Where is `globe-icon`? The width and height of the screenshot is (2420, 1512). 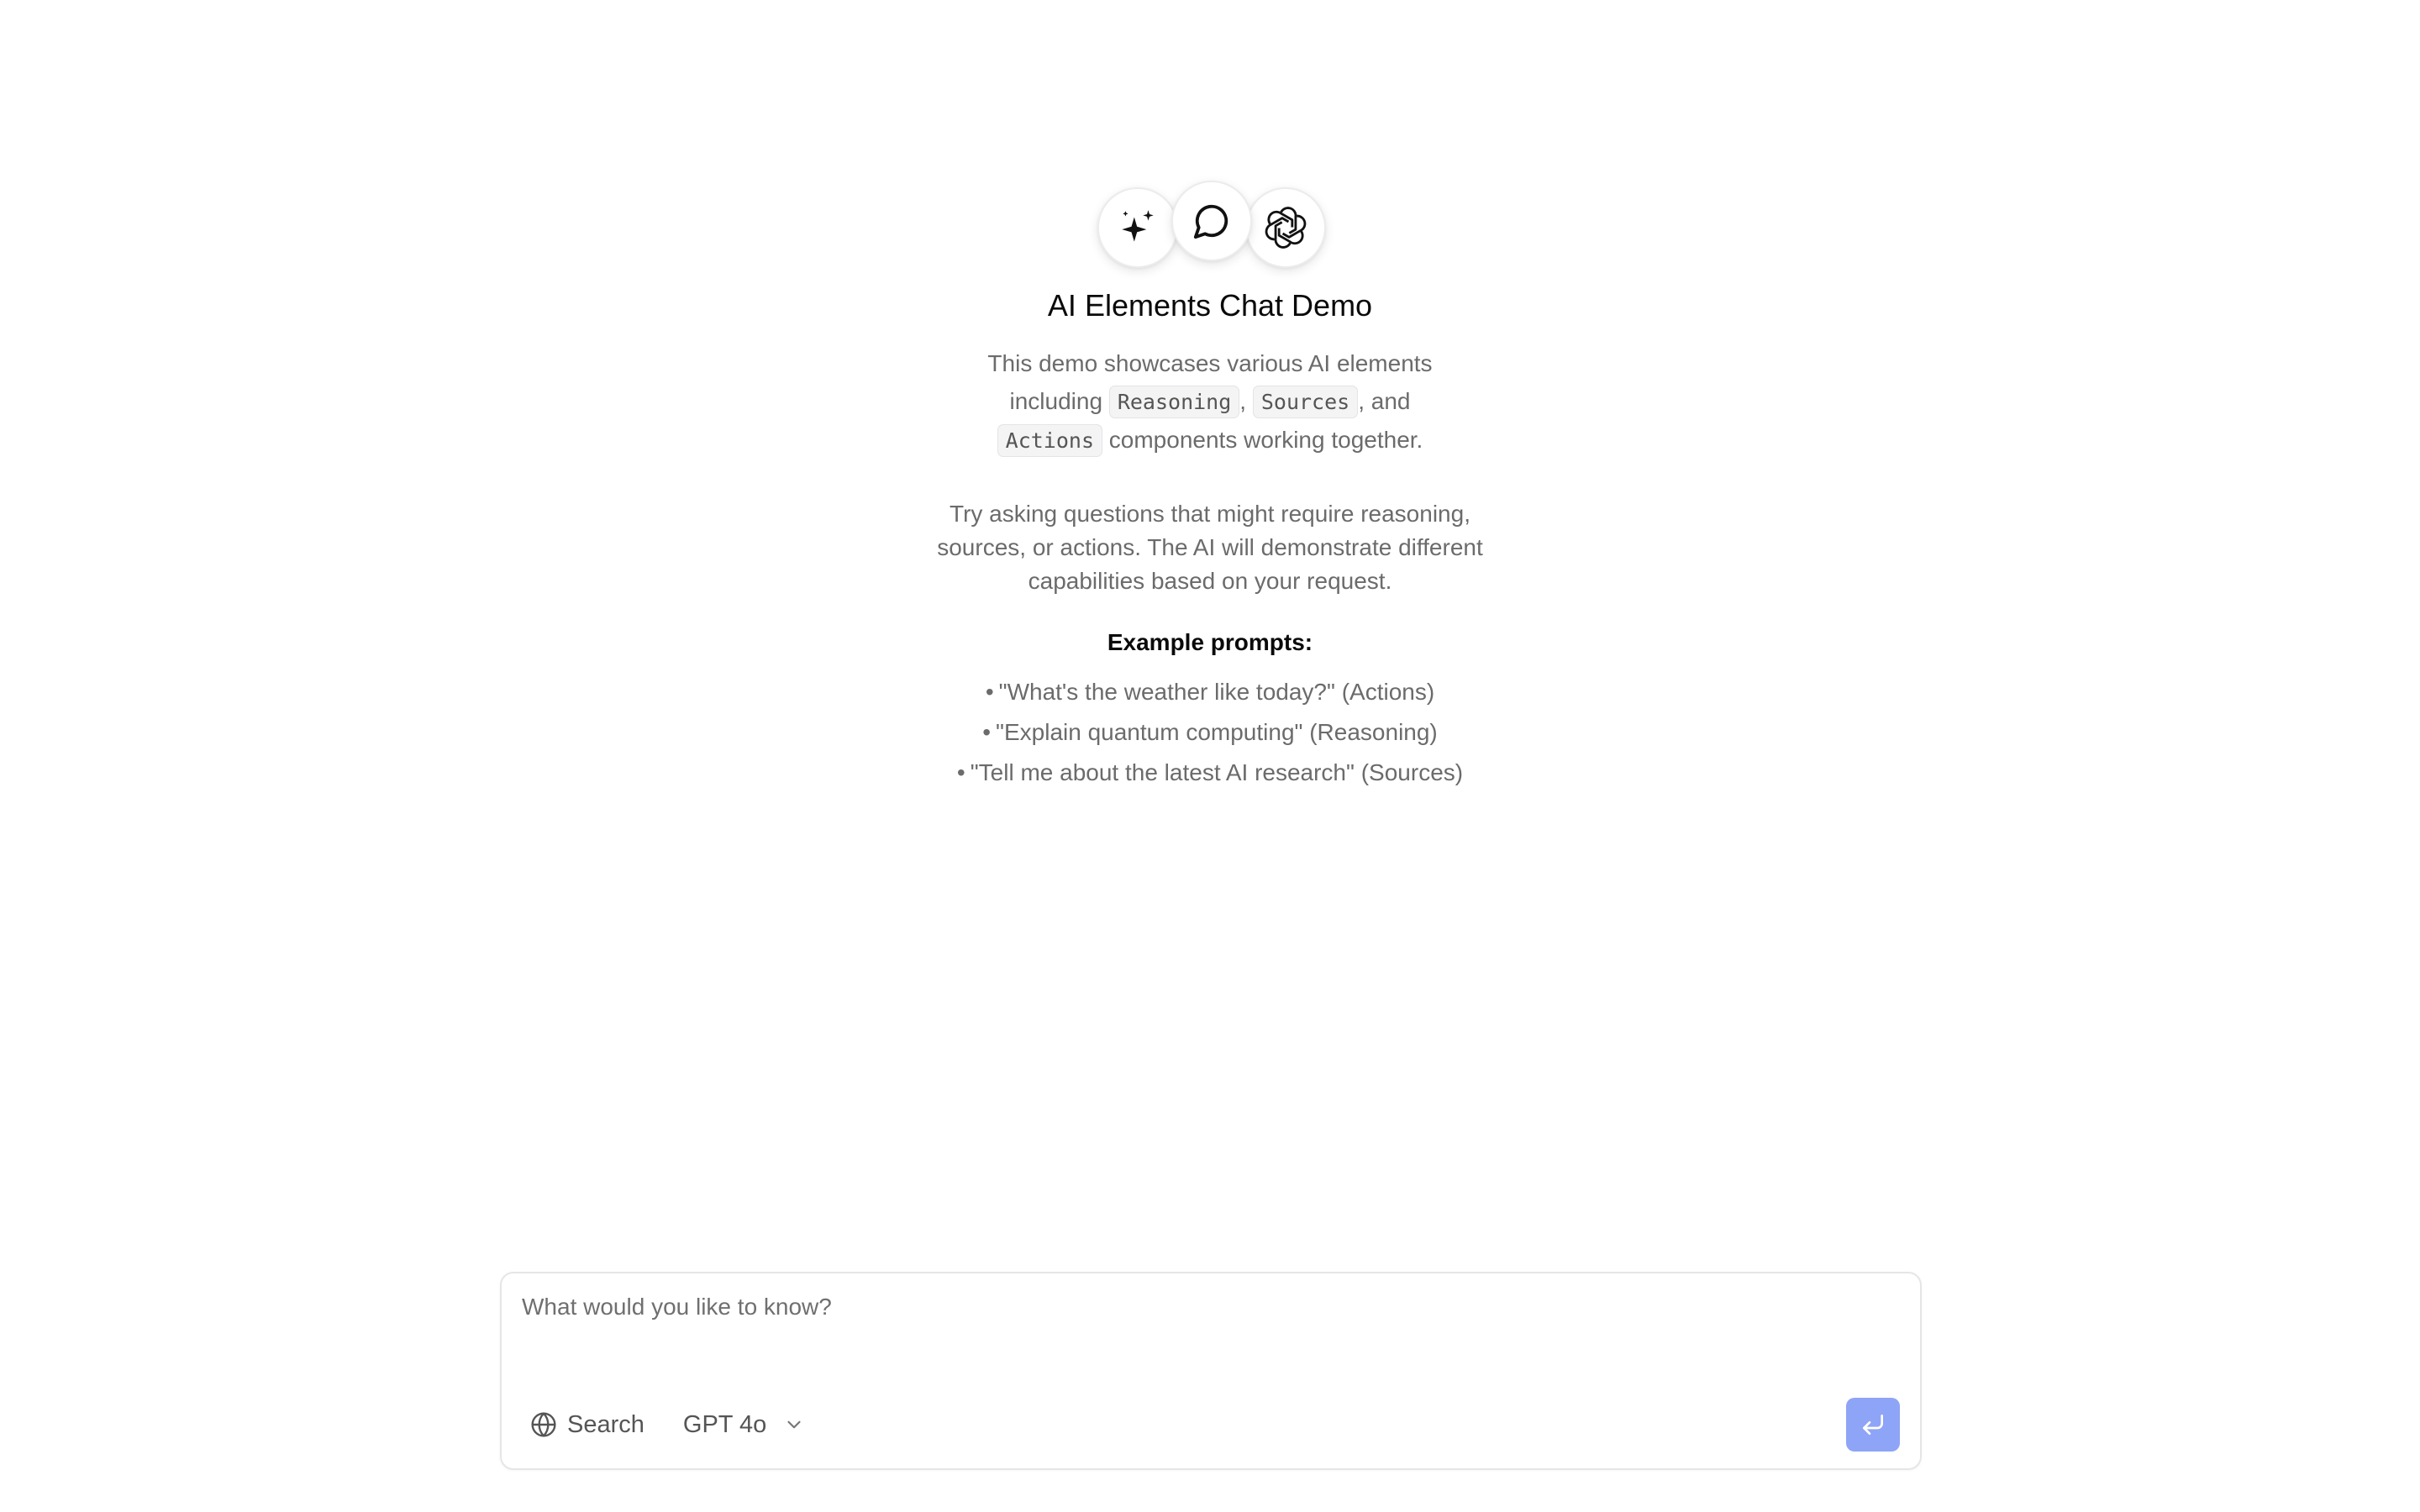
globe-icon is located at coordinates (543, 1424).